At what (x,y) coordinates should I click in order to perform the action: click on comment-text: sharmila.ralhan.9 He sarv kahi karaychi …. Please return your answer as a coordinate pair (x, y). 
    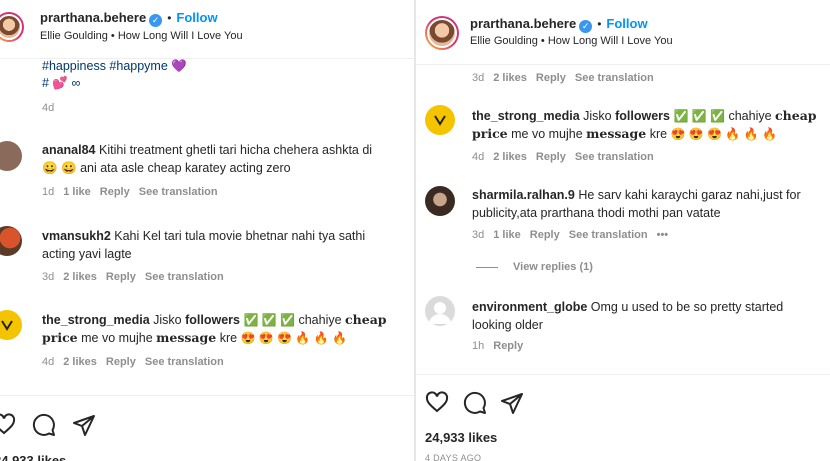
    Looking at the image, I should click on (636, 195).